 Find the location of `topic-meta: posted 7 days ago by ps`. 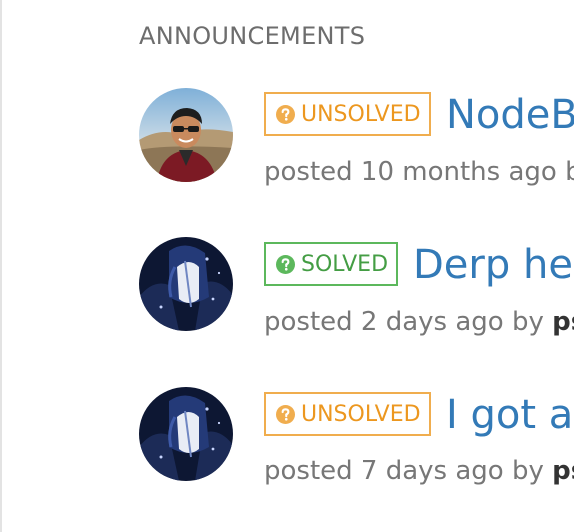

topic-meta: posted 7 days ago by ps is located at coordinates (419, 471).